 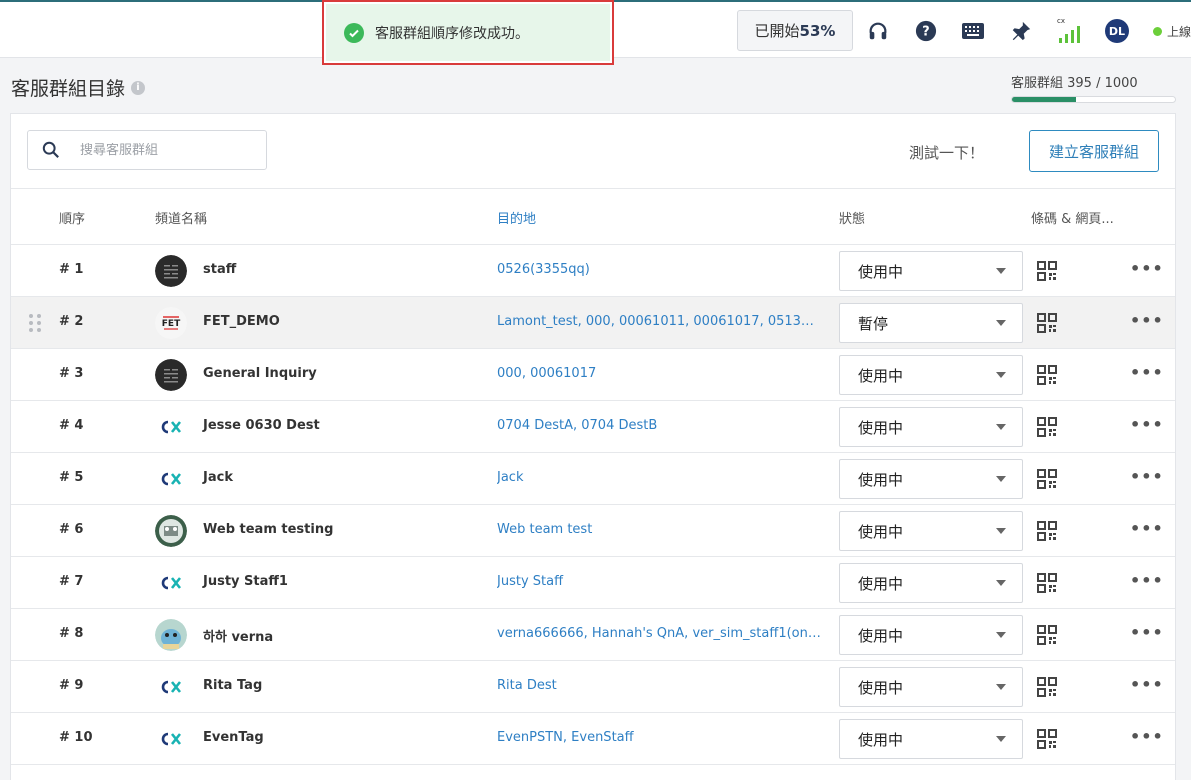 What do you see at coordinates (659, 425) in the screenshot?
I see `destination-link: 0704 DestA, 0704 DestB` at bounding box center [659, 425].